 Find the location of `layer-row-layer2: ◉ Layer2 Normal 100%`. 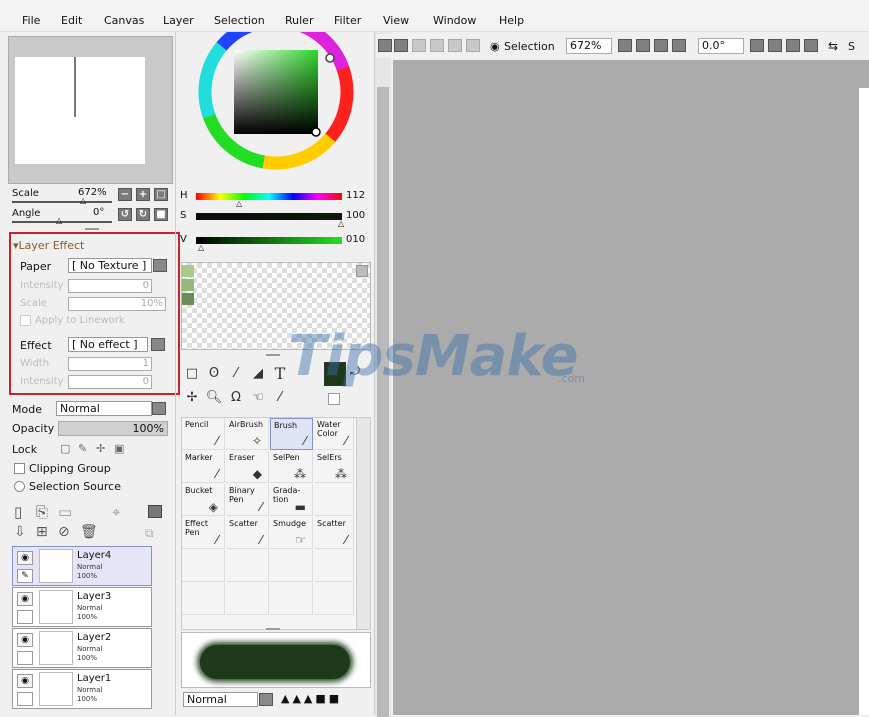

layer-row-layer2: ◉ Layer2 Normal 100% is located at coordinates (82, 648).